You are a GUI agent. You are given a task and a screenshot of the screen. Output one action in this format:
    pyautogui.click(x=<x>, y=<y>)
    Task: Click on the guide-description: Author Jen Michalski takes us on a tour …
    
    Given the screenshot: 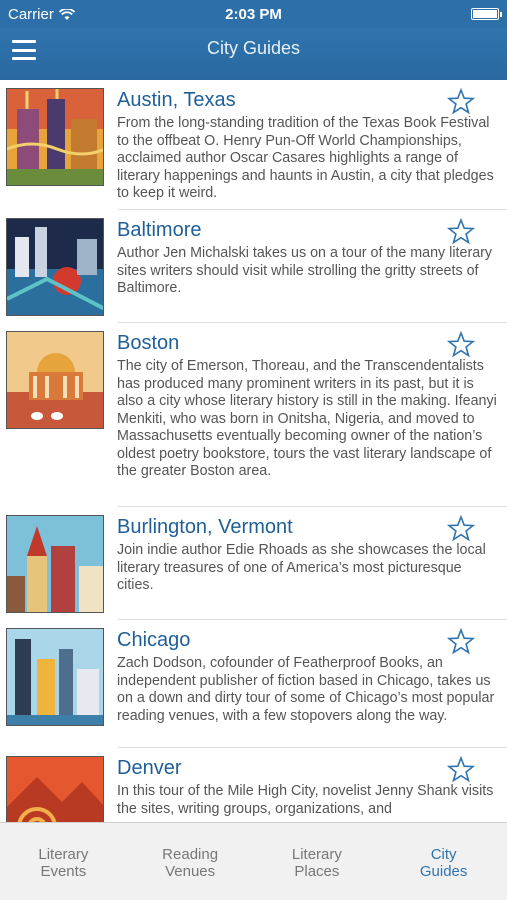 What is the action you would take?
    pyautogui.click(x=305, y=270)
    